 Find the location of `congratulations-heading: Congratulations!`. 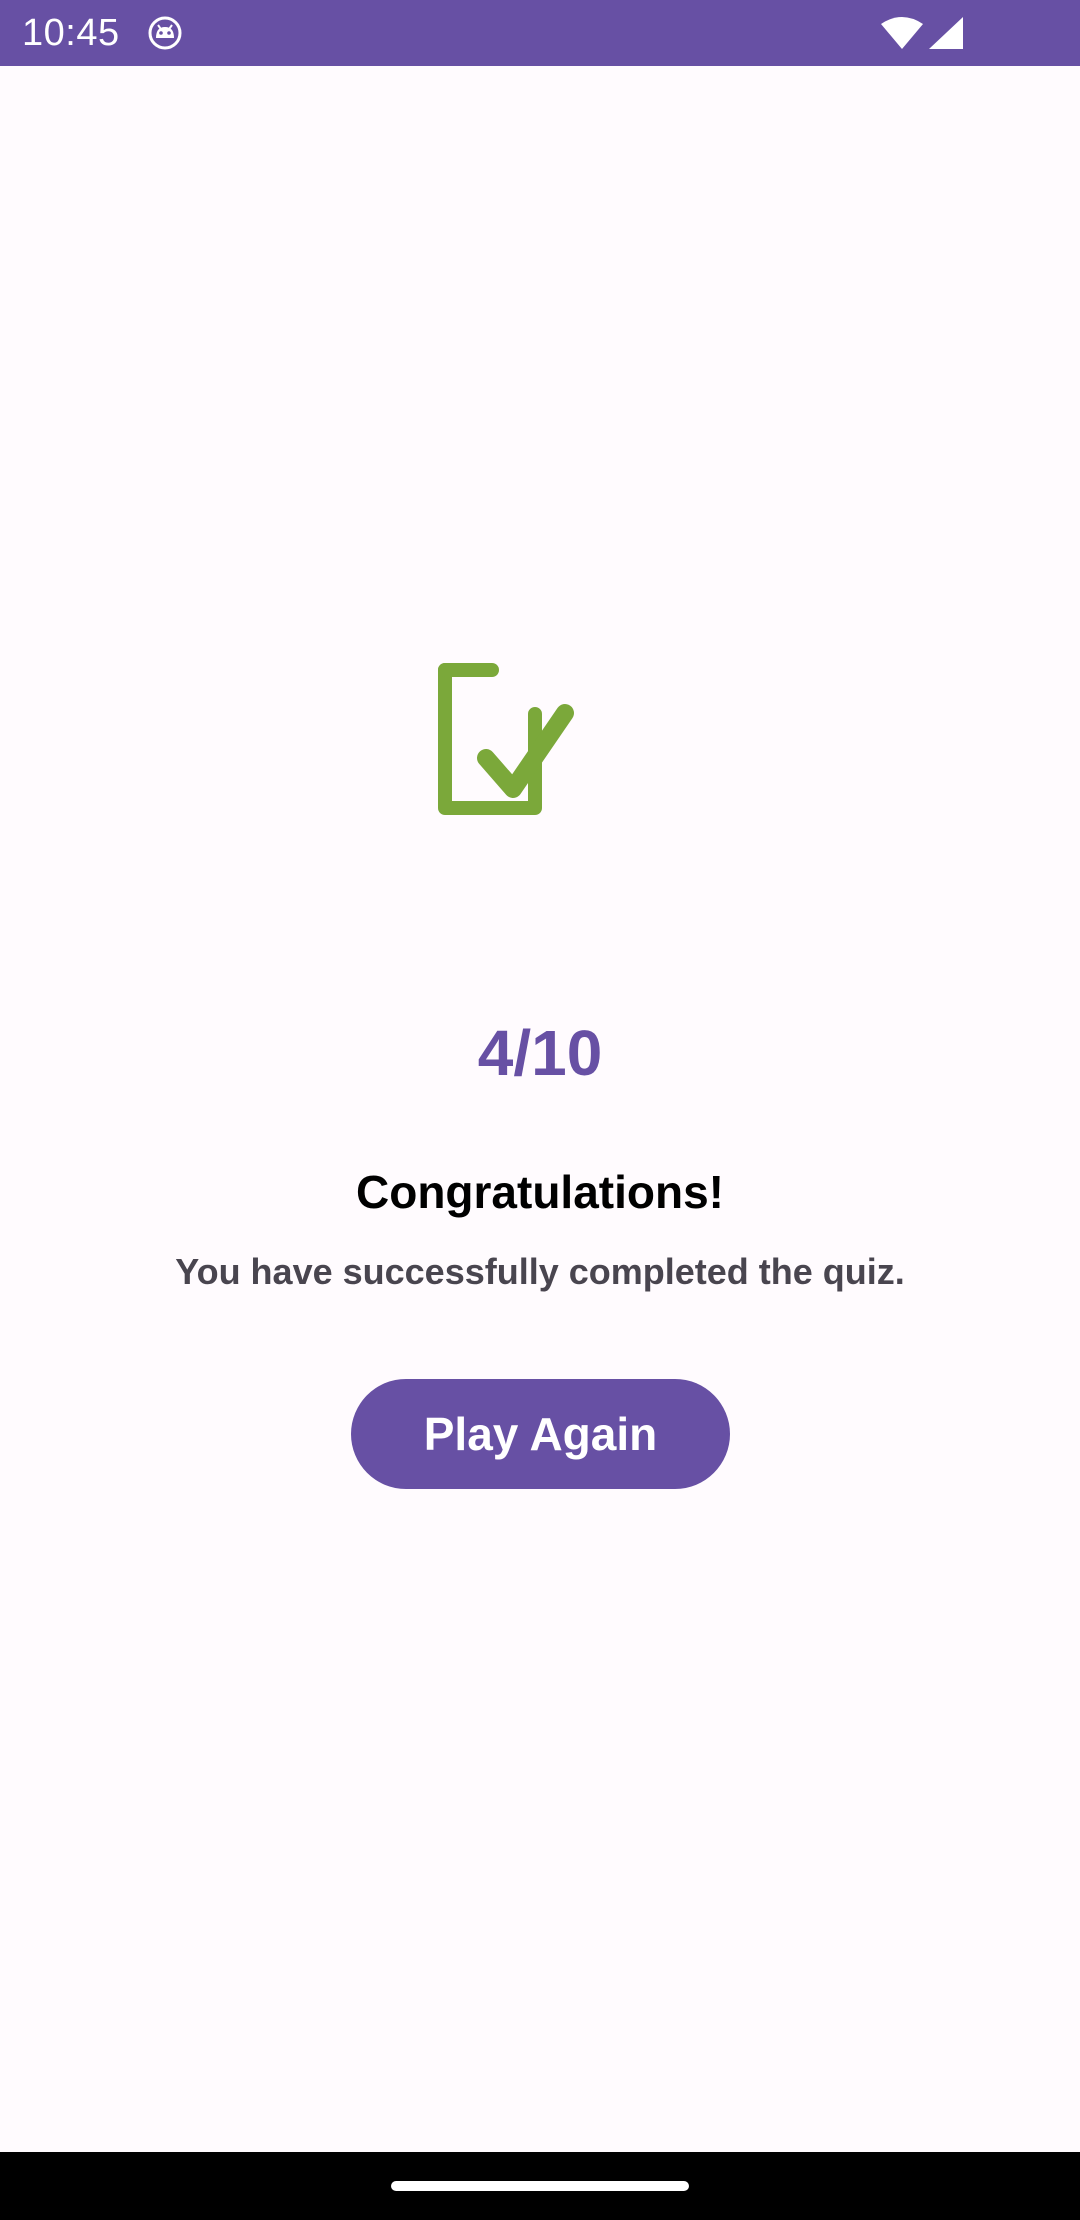

congratulations-heading: Congratulations! is located at coordinates (540, 1192).